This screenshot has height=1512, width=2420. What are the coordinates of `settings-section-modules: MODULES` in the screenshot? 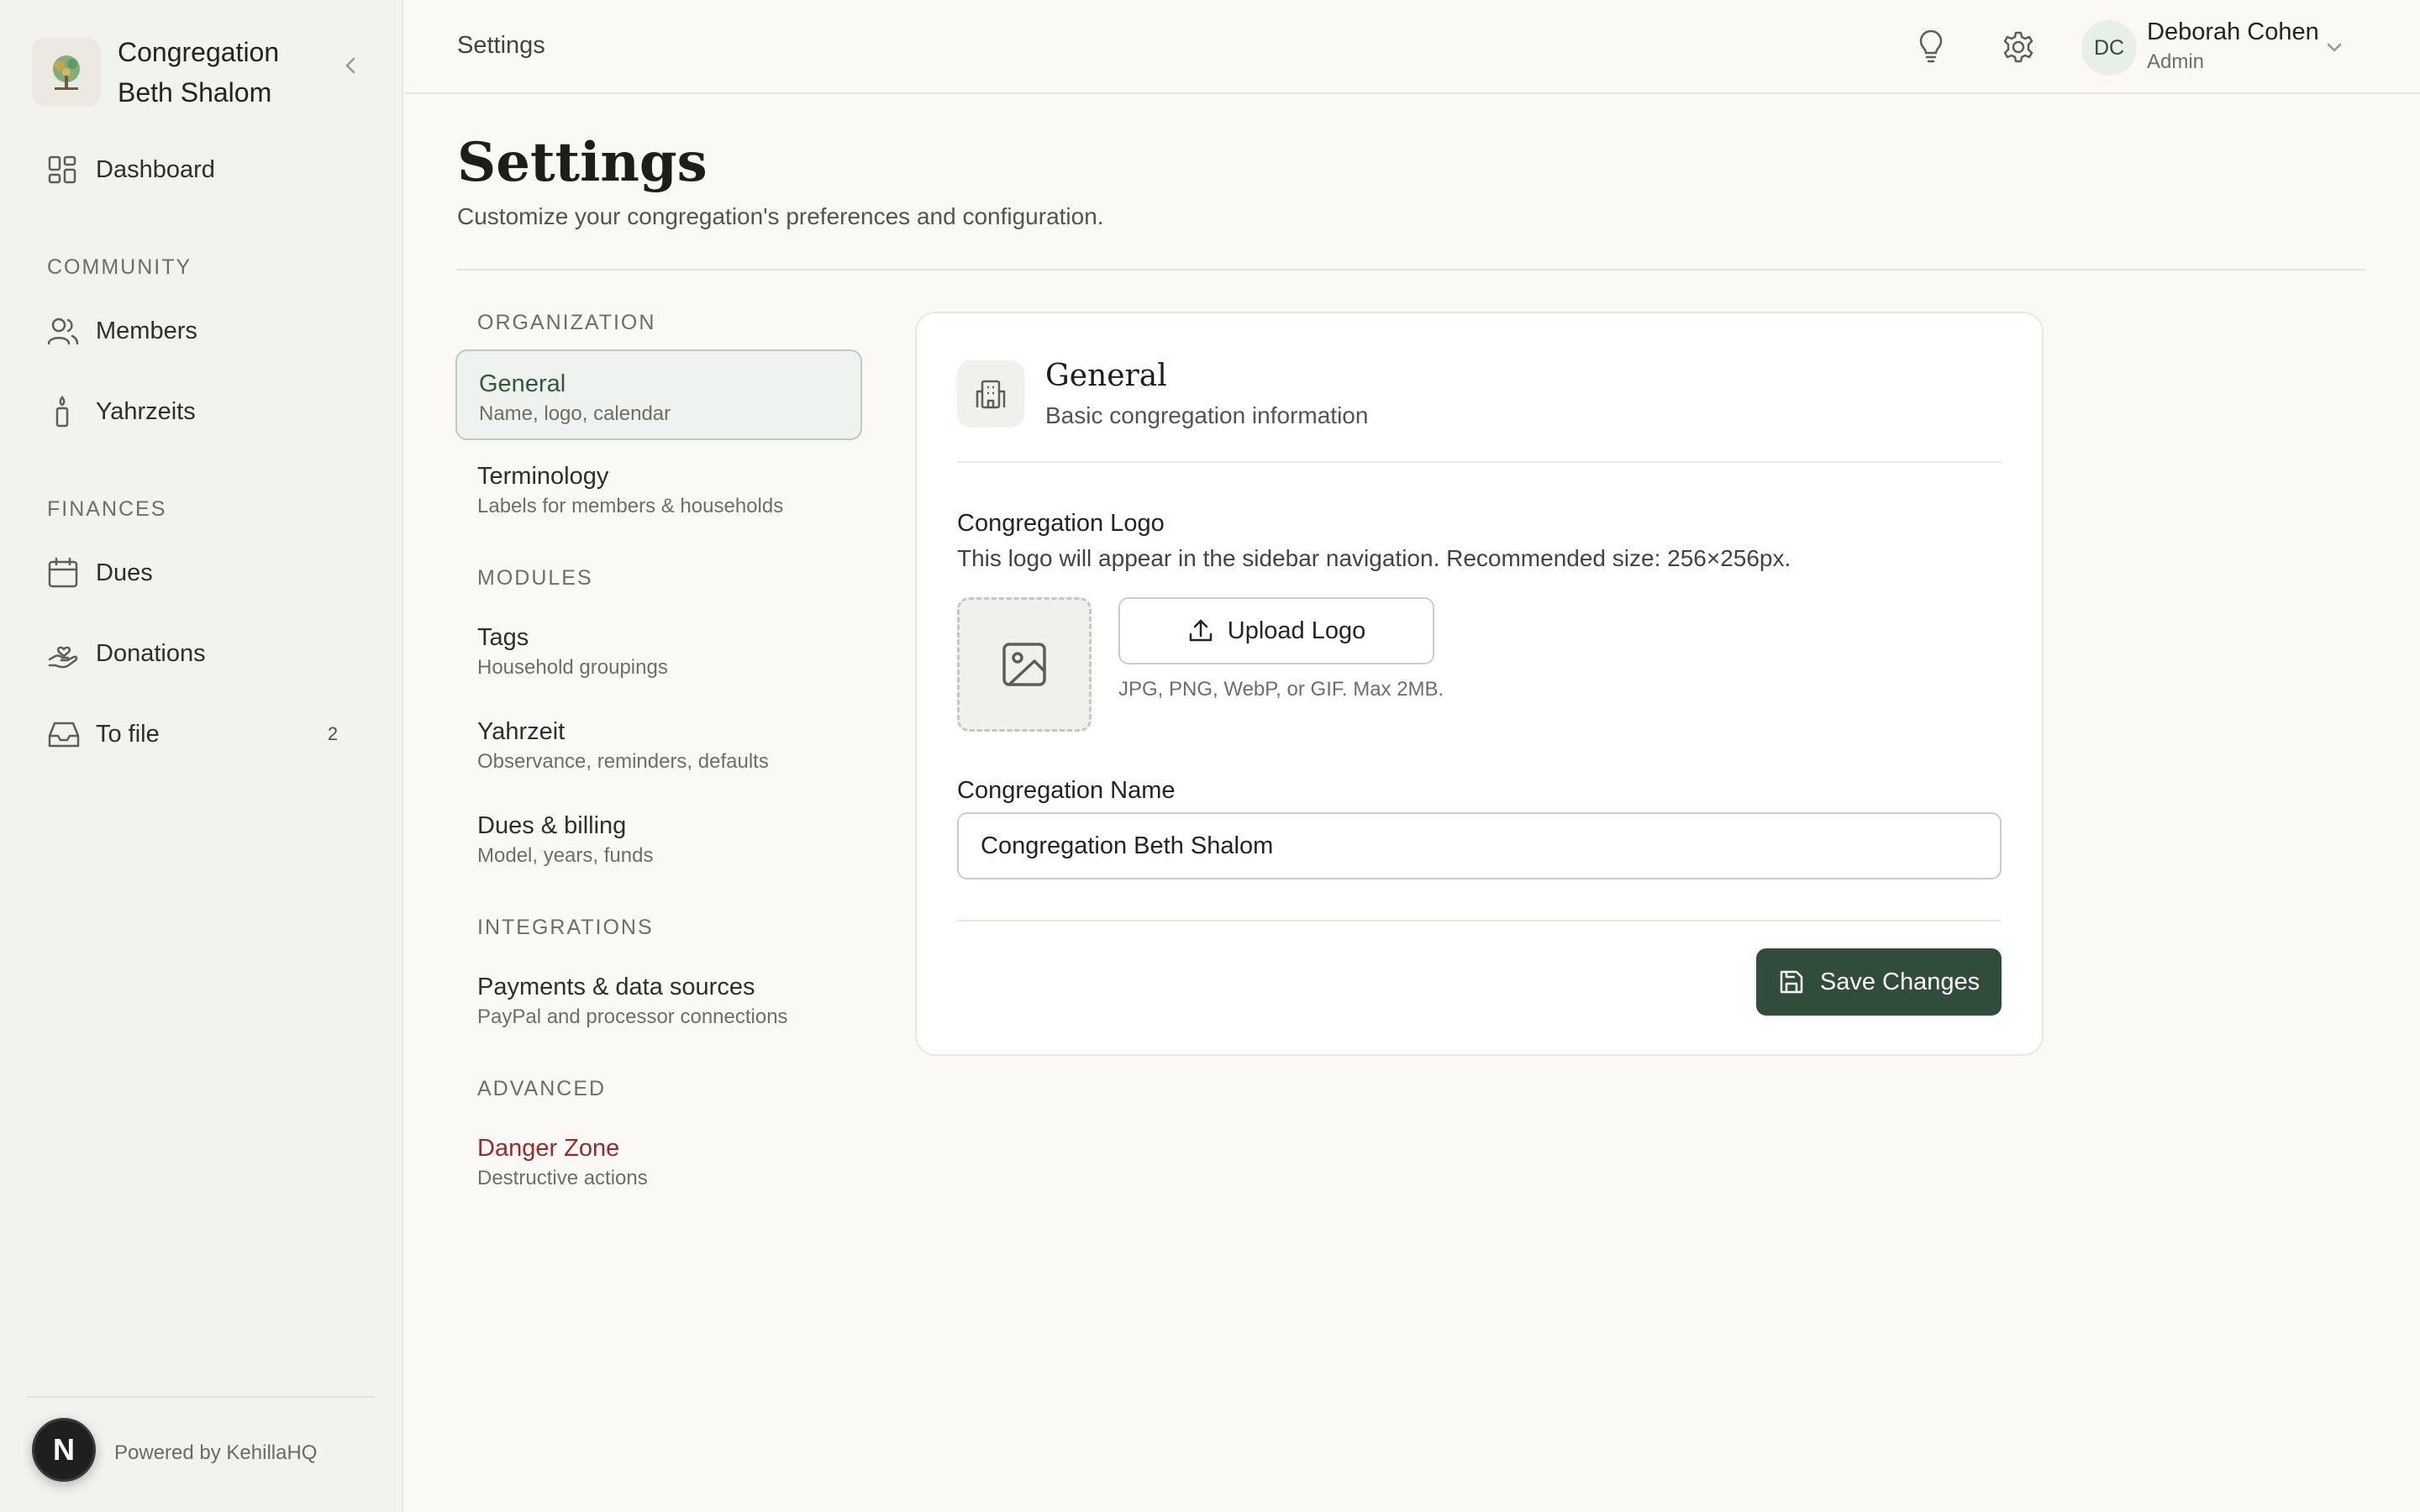 It's located at (535, 578).